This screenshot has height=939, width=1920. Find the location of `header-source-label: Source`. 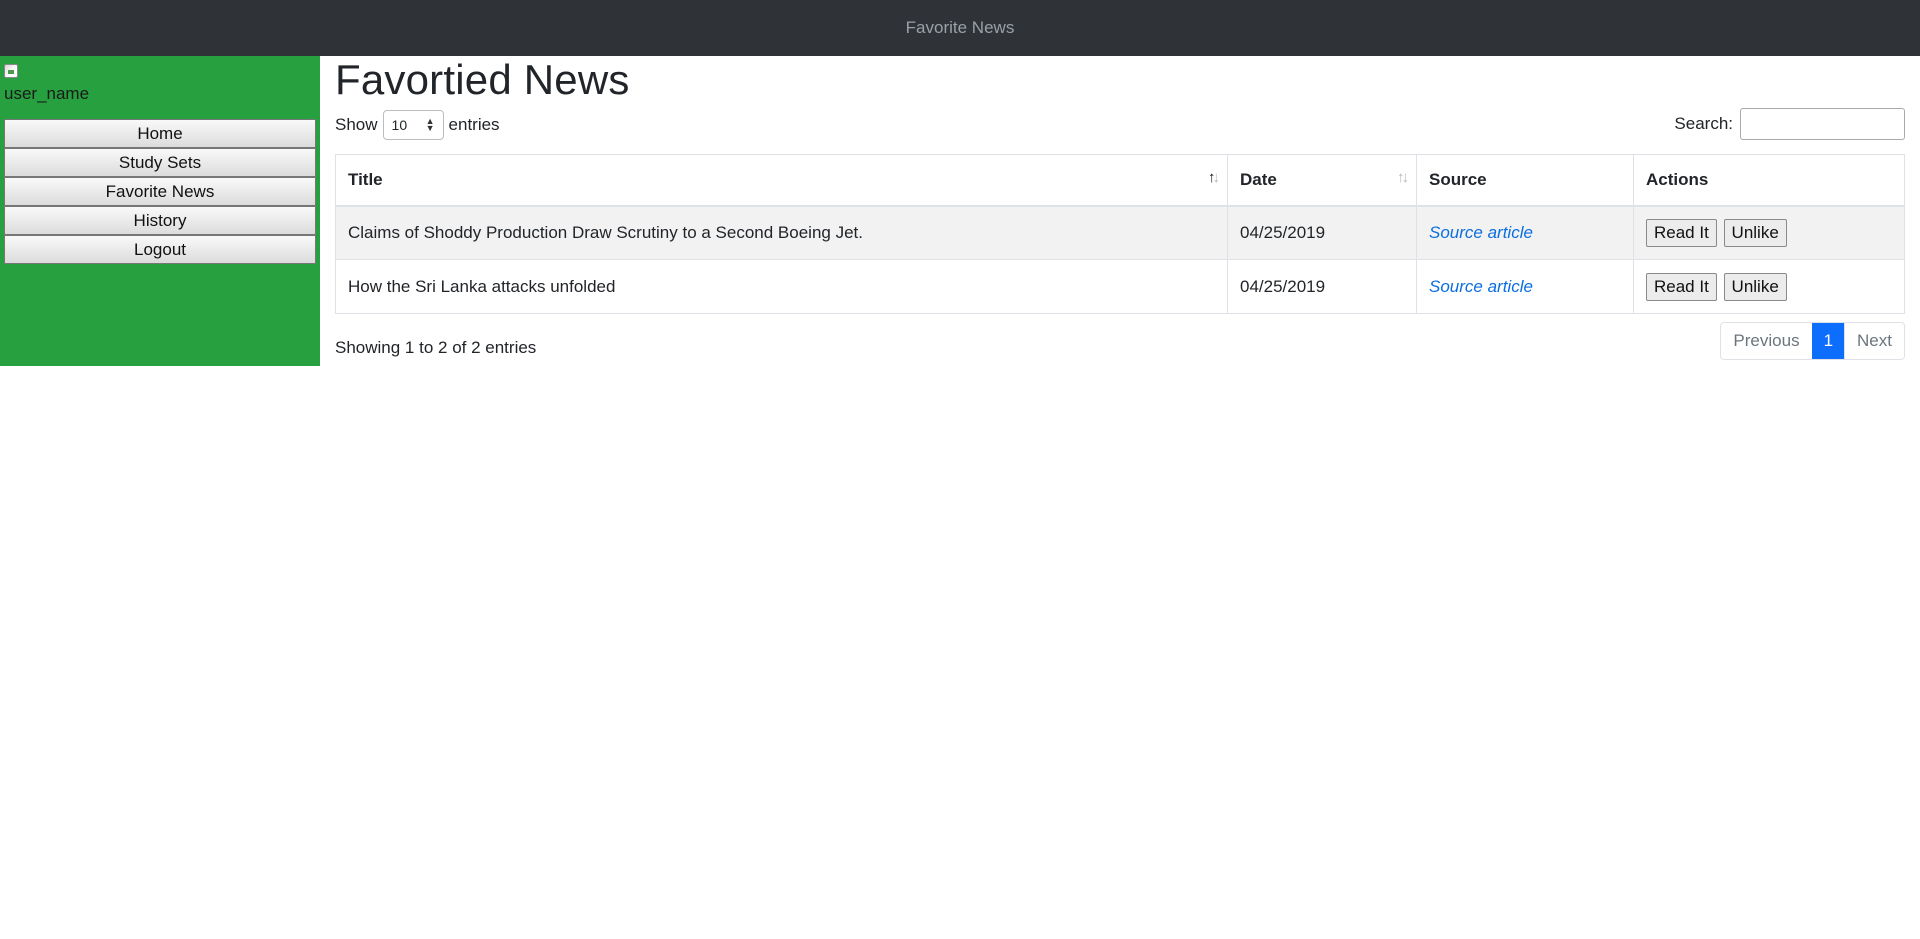

header-source-label: Source is located at coordinates (1458, 179).